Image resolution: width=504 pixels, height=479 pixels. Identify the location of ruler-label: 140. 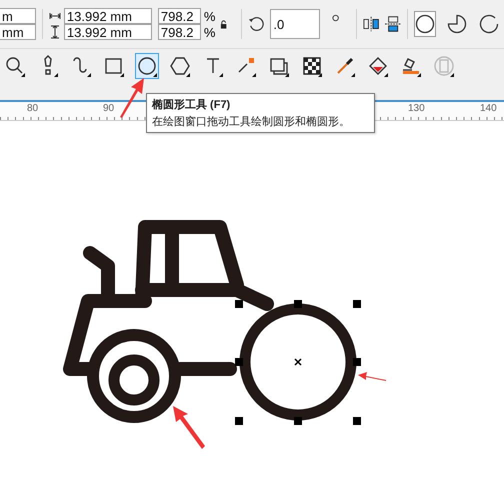
(488, 108).